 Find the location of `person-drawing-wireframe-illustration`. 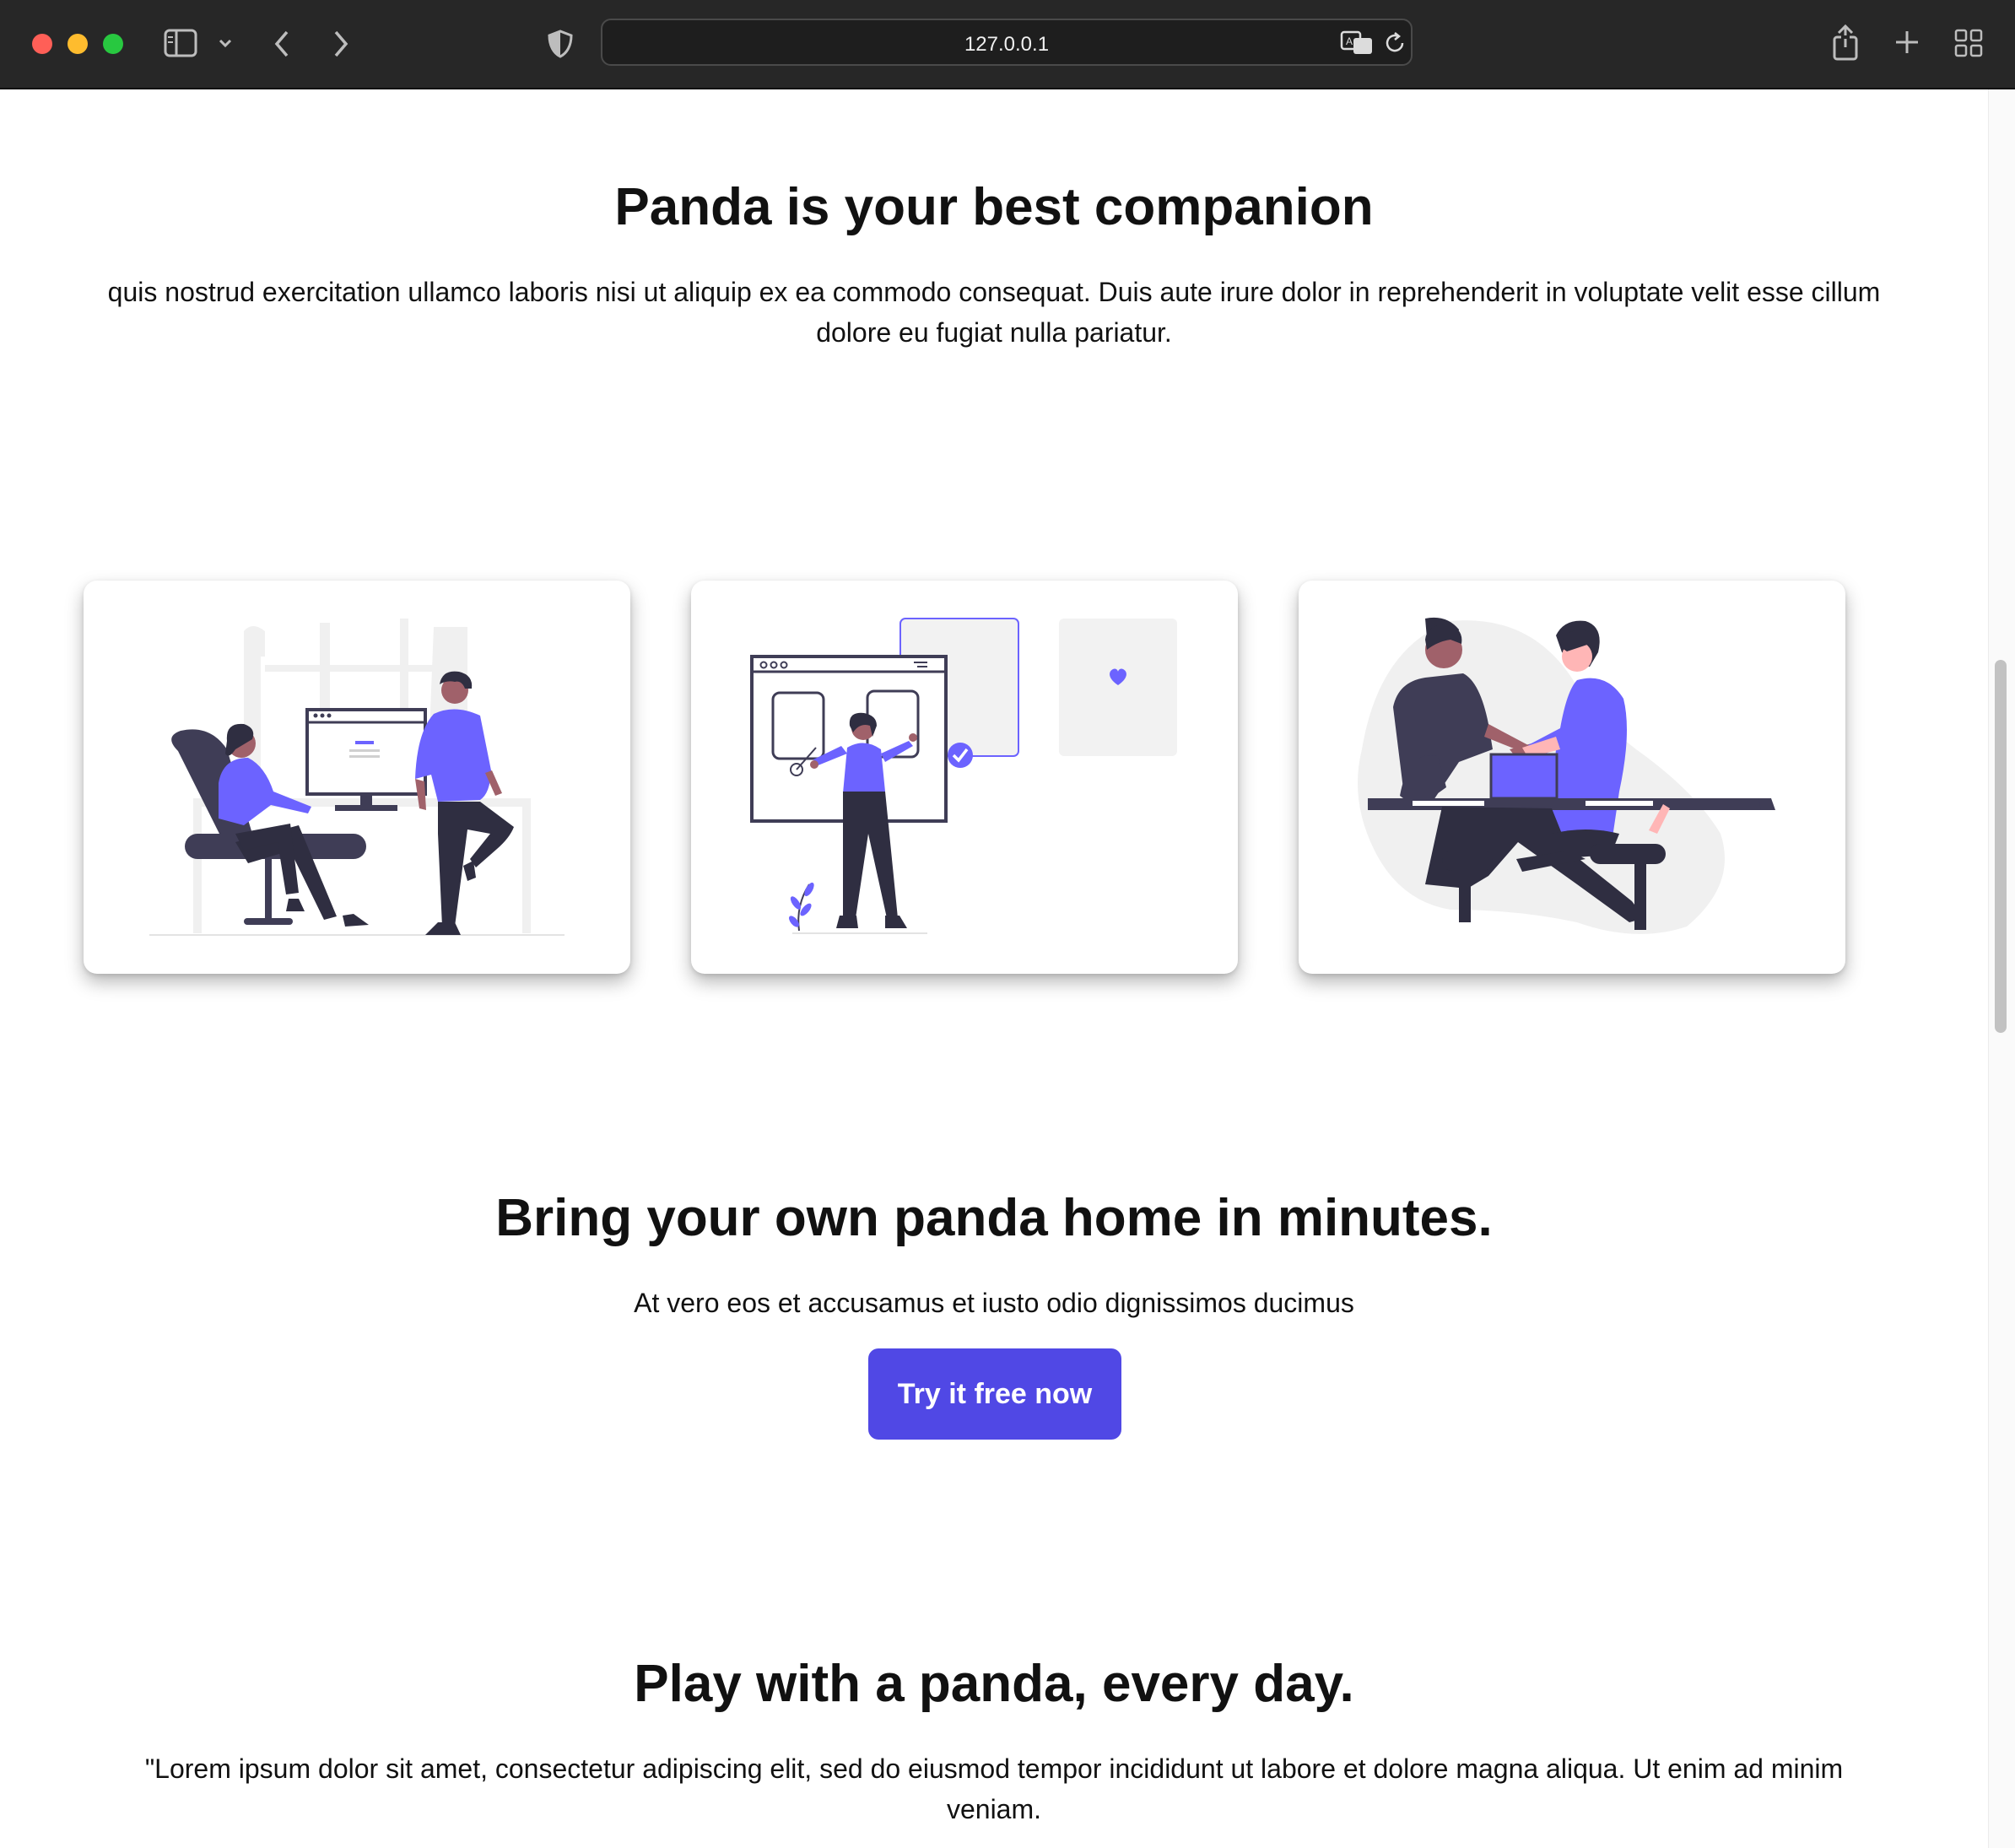

person-drawing-wireframe-illustration is located at coordinates (963, 776).